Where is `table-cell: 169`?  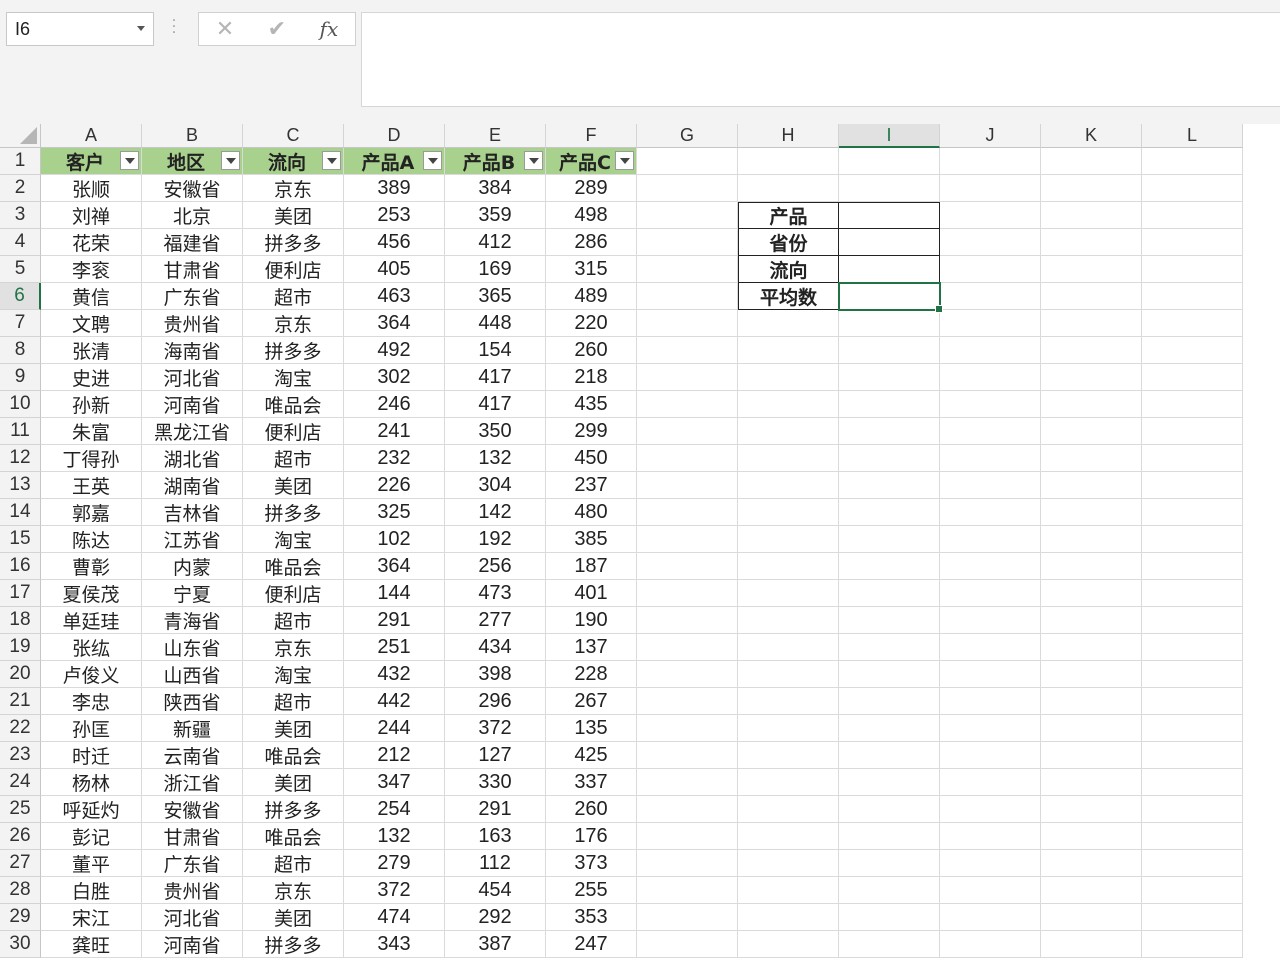
table-cell: 169 is located at coordinates (495, 269).